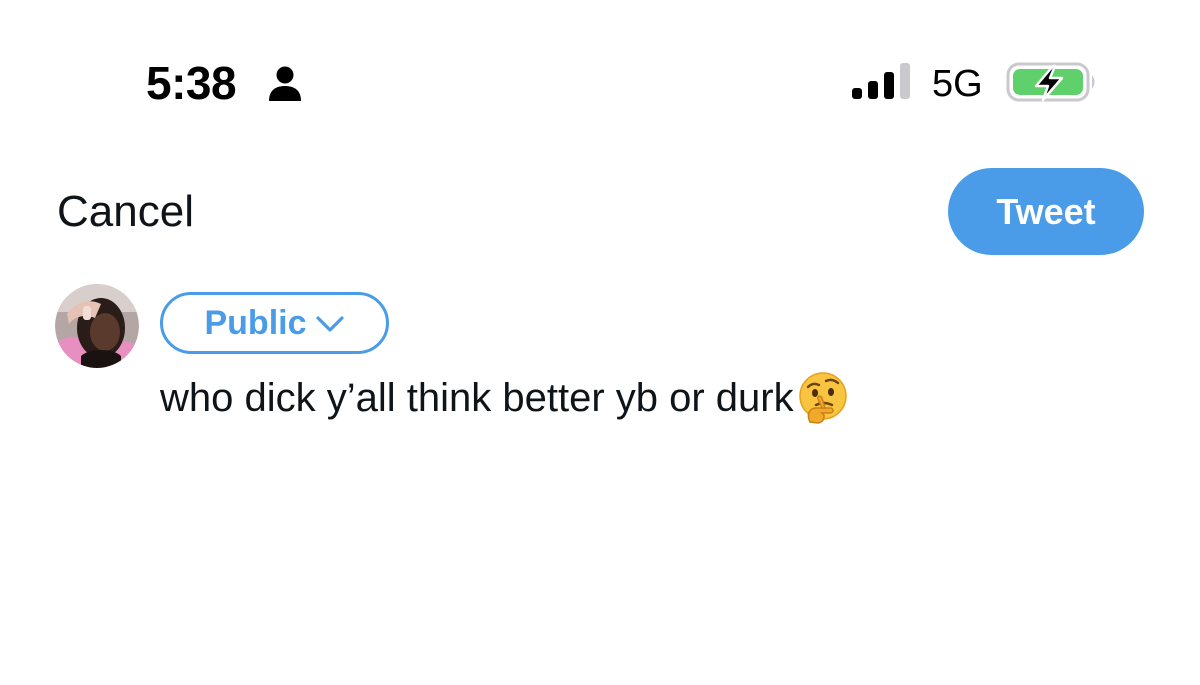 Image resolution: width=1200 pixels, height=685 pixels. Describe the element at coordinates (1050, 82) in the screenshot. I see `battery-charging-icon` at that location.